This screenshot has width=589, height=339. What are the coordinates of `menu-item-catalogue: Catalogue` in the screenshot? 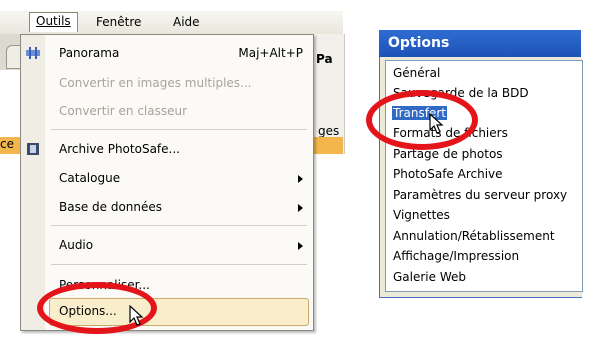 It's located at (89, 178).